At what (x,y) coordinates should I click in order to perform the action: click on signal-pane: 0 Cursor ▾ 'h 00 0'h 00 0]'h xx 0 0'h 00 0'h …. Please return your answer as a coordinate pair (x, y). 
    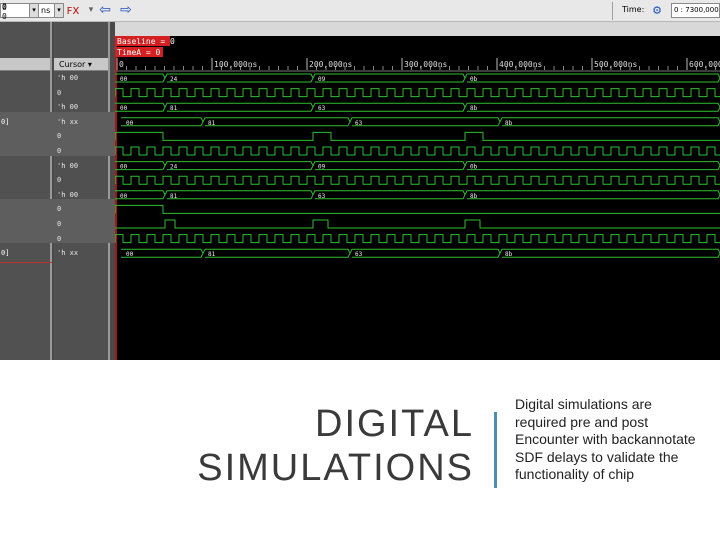
    Looking at the image, I should click on (57, 181).